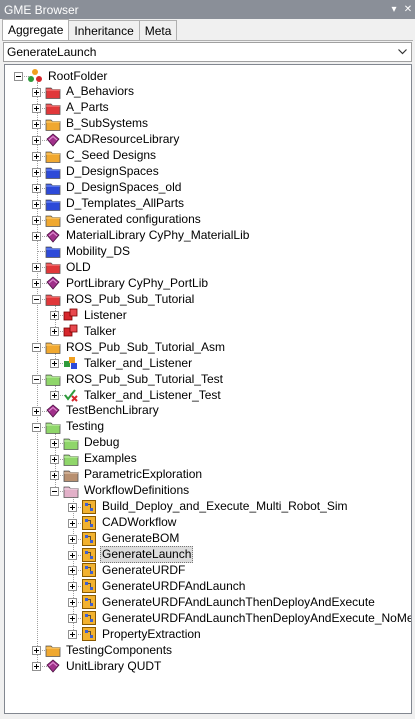  Describe the element at coordinates (96, 315) in the screenshot. I see `tree-item: Listener` at that location.